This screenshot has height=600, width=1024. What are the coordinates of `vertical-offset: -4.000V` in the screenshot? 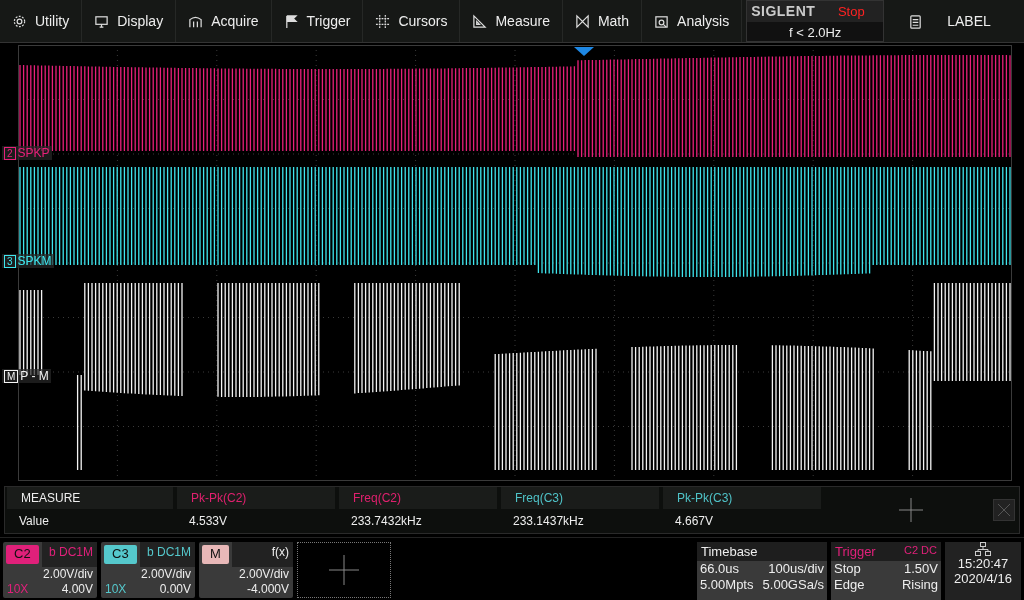 It's located at (267, 590).